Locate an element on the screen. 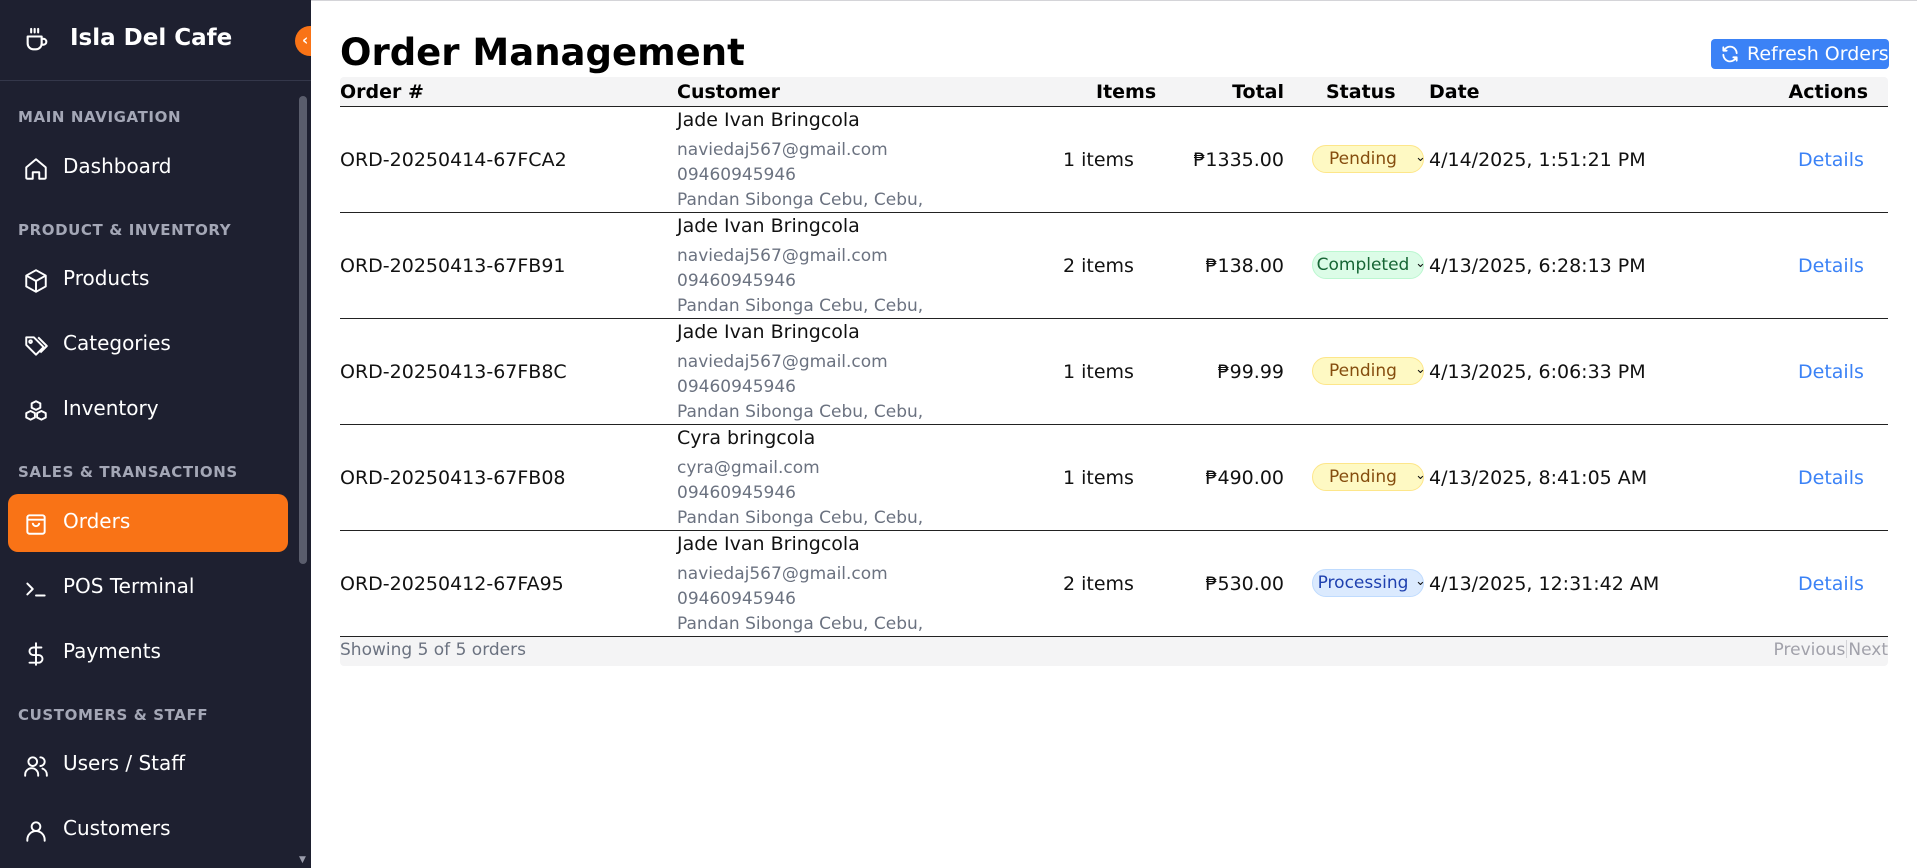  order-id: ORD-20250413-67FB8C is located at coordinates (453, 372).